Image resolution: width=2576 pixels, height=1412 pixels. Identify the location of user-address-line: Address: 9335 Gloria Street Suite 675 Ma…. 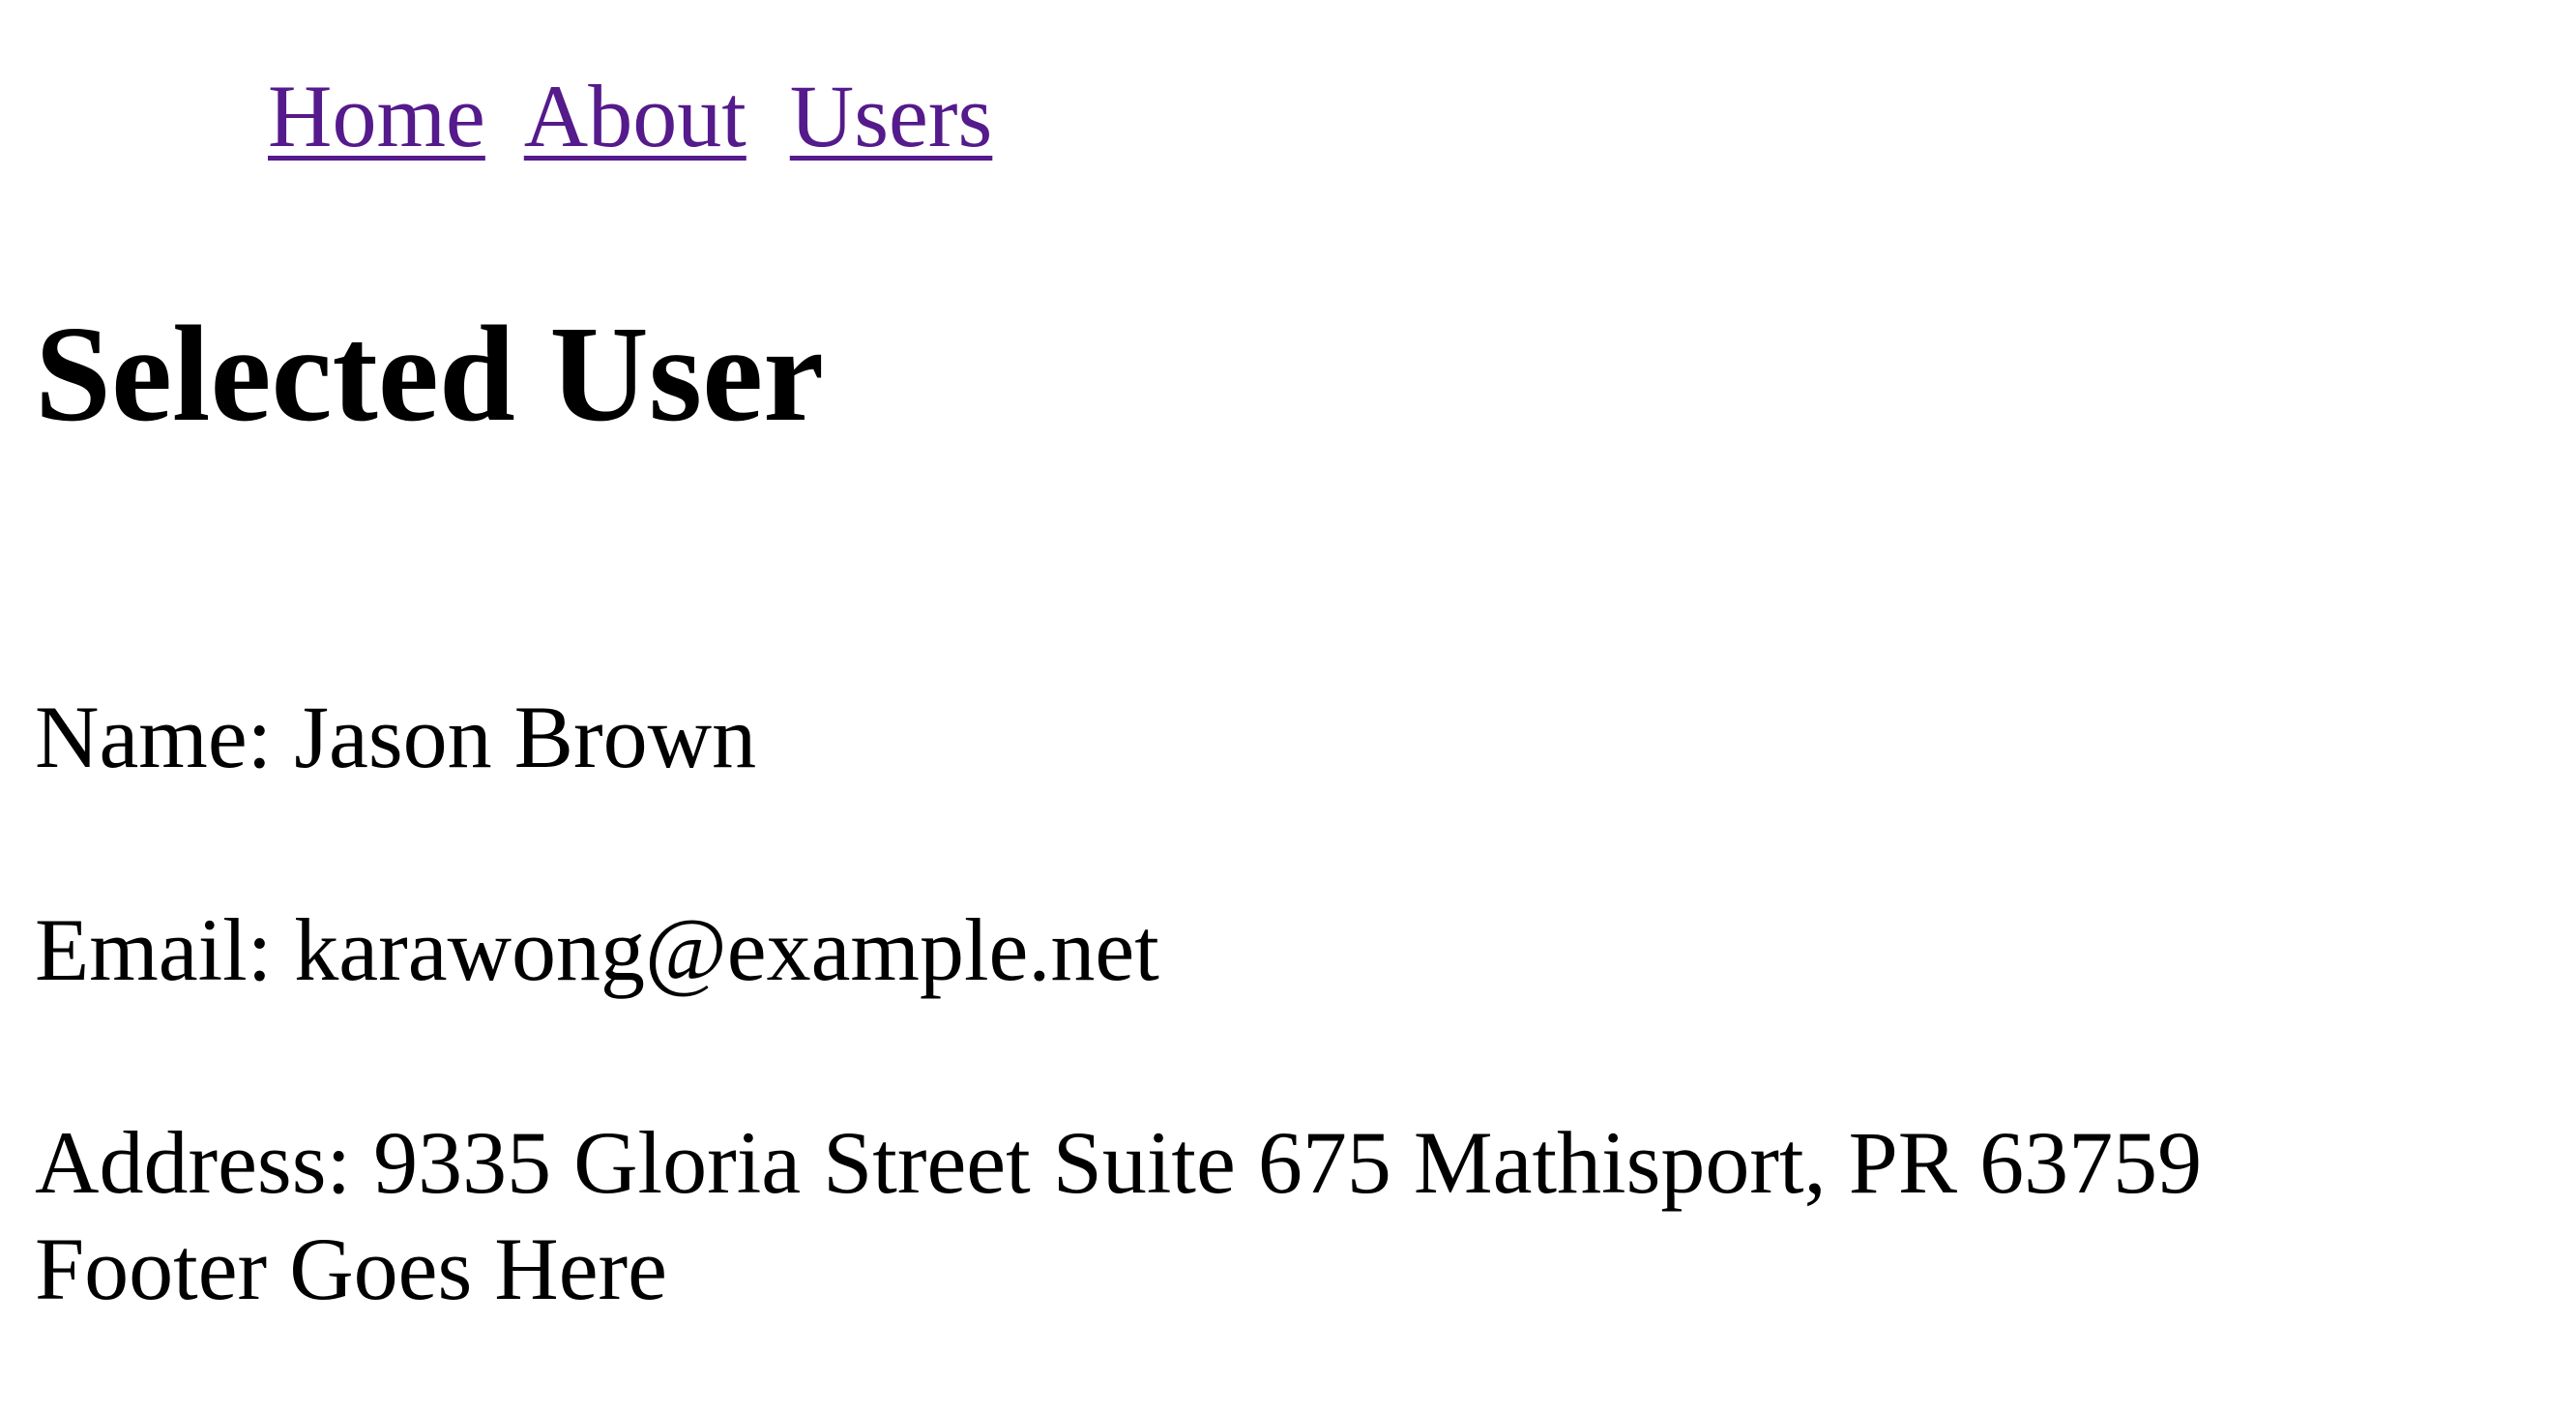
(1119, 1162).